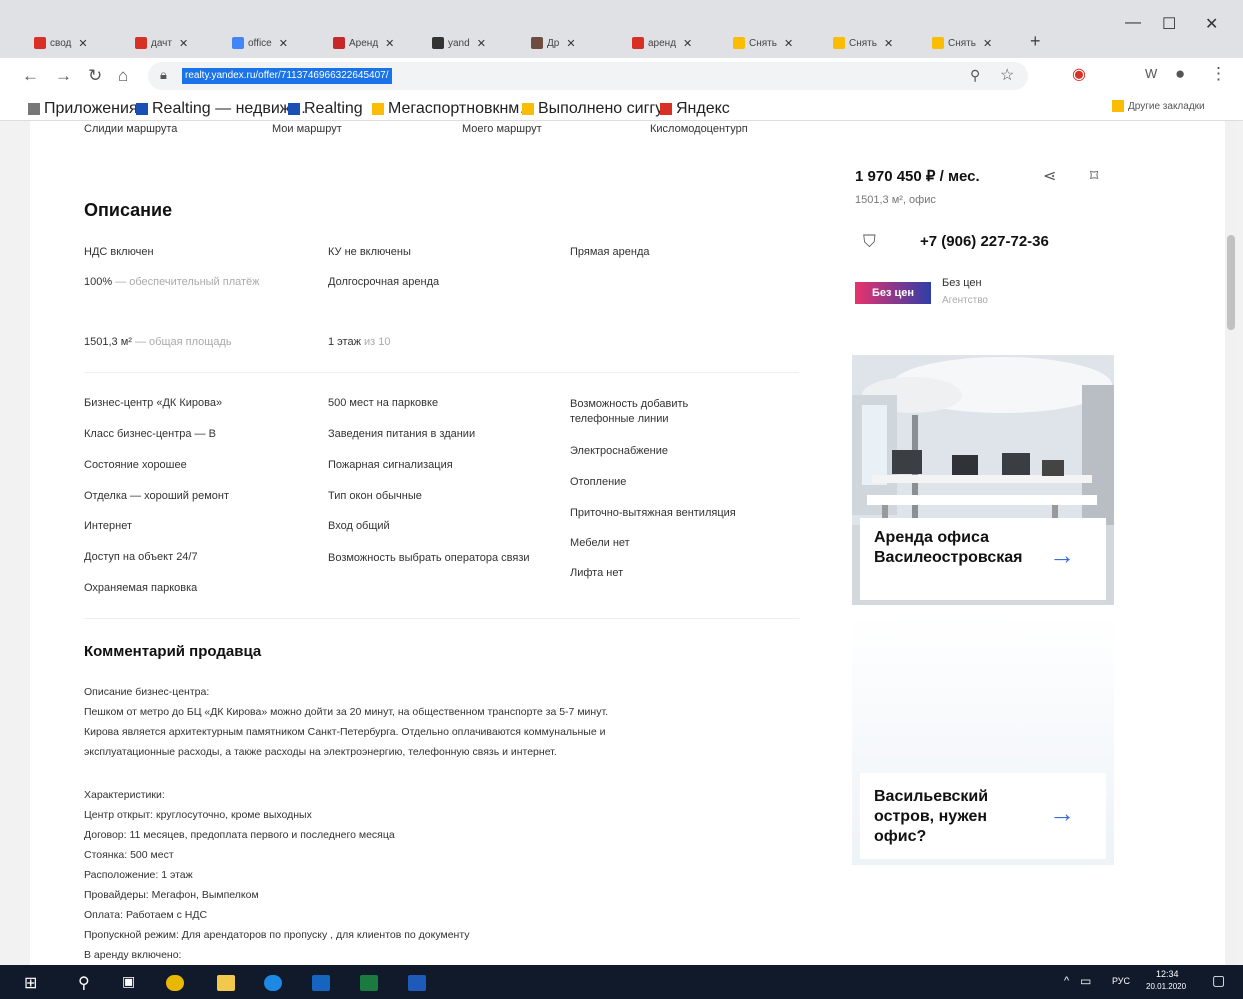  Describe the element at coordinates (1121, 981) in the screenshot. I see `language: РУС` at that location.